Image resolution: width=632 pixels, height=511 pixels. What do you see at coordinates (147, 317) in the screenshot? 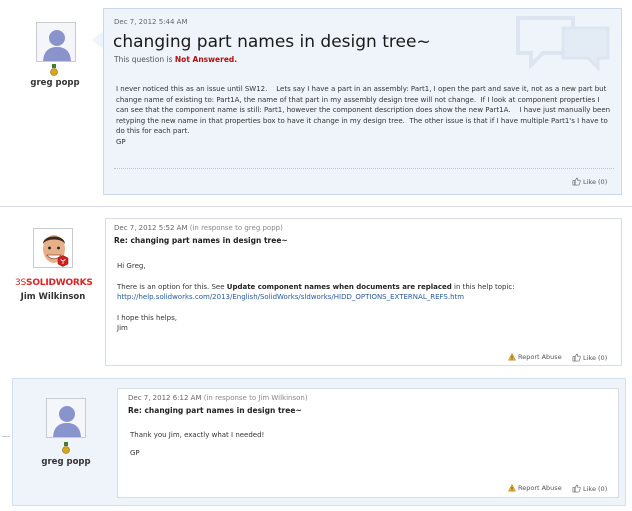
I see `body-closing: I hope this helps,` at bounding box center [147, 317].